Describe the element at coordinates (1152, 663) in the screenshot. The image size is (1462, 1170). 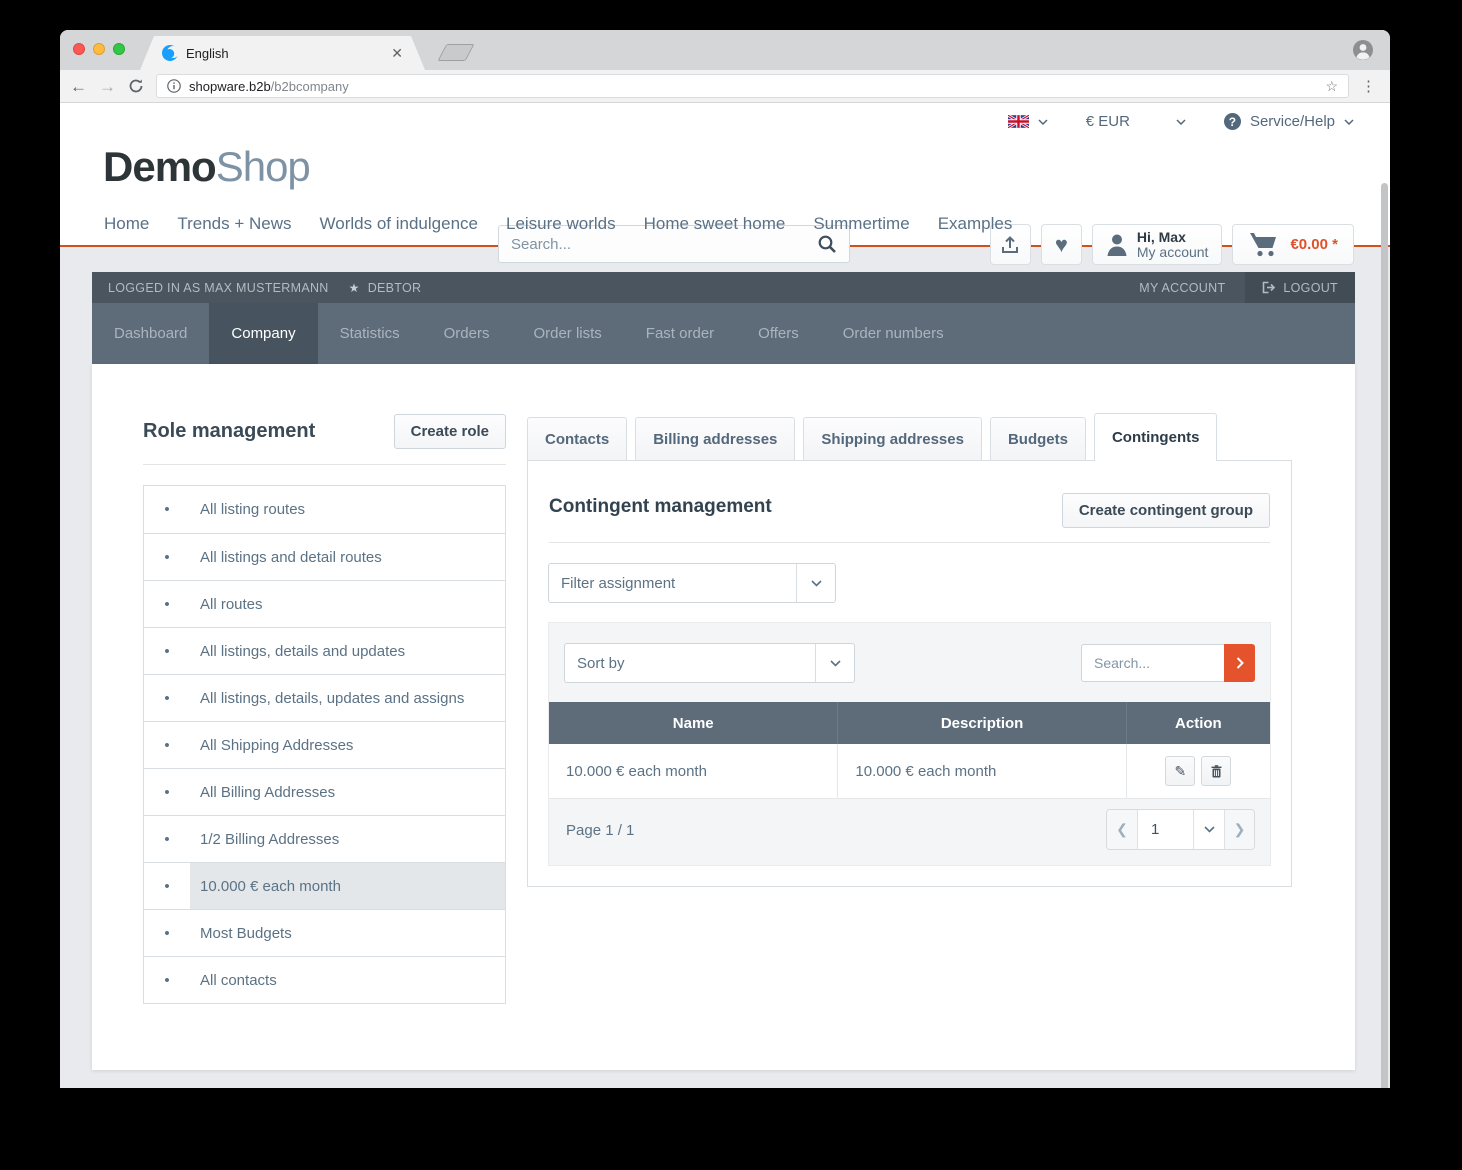
I see `grid-search-input` at that location.